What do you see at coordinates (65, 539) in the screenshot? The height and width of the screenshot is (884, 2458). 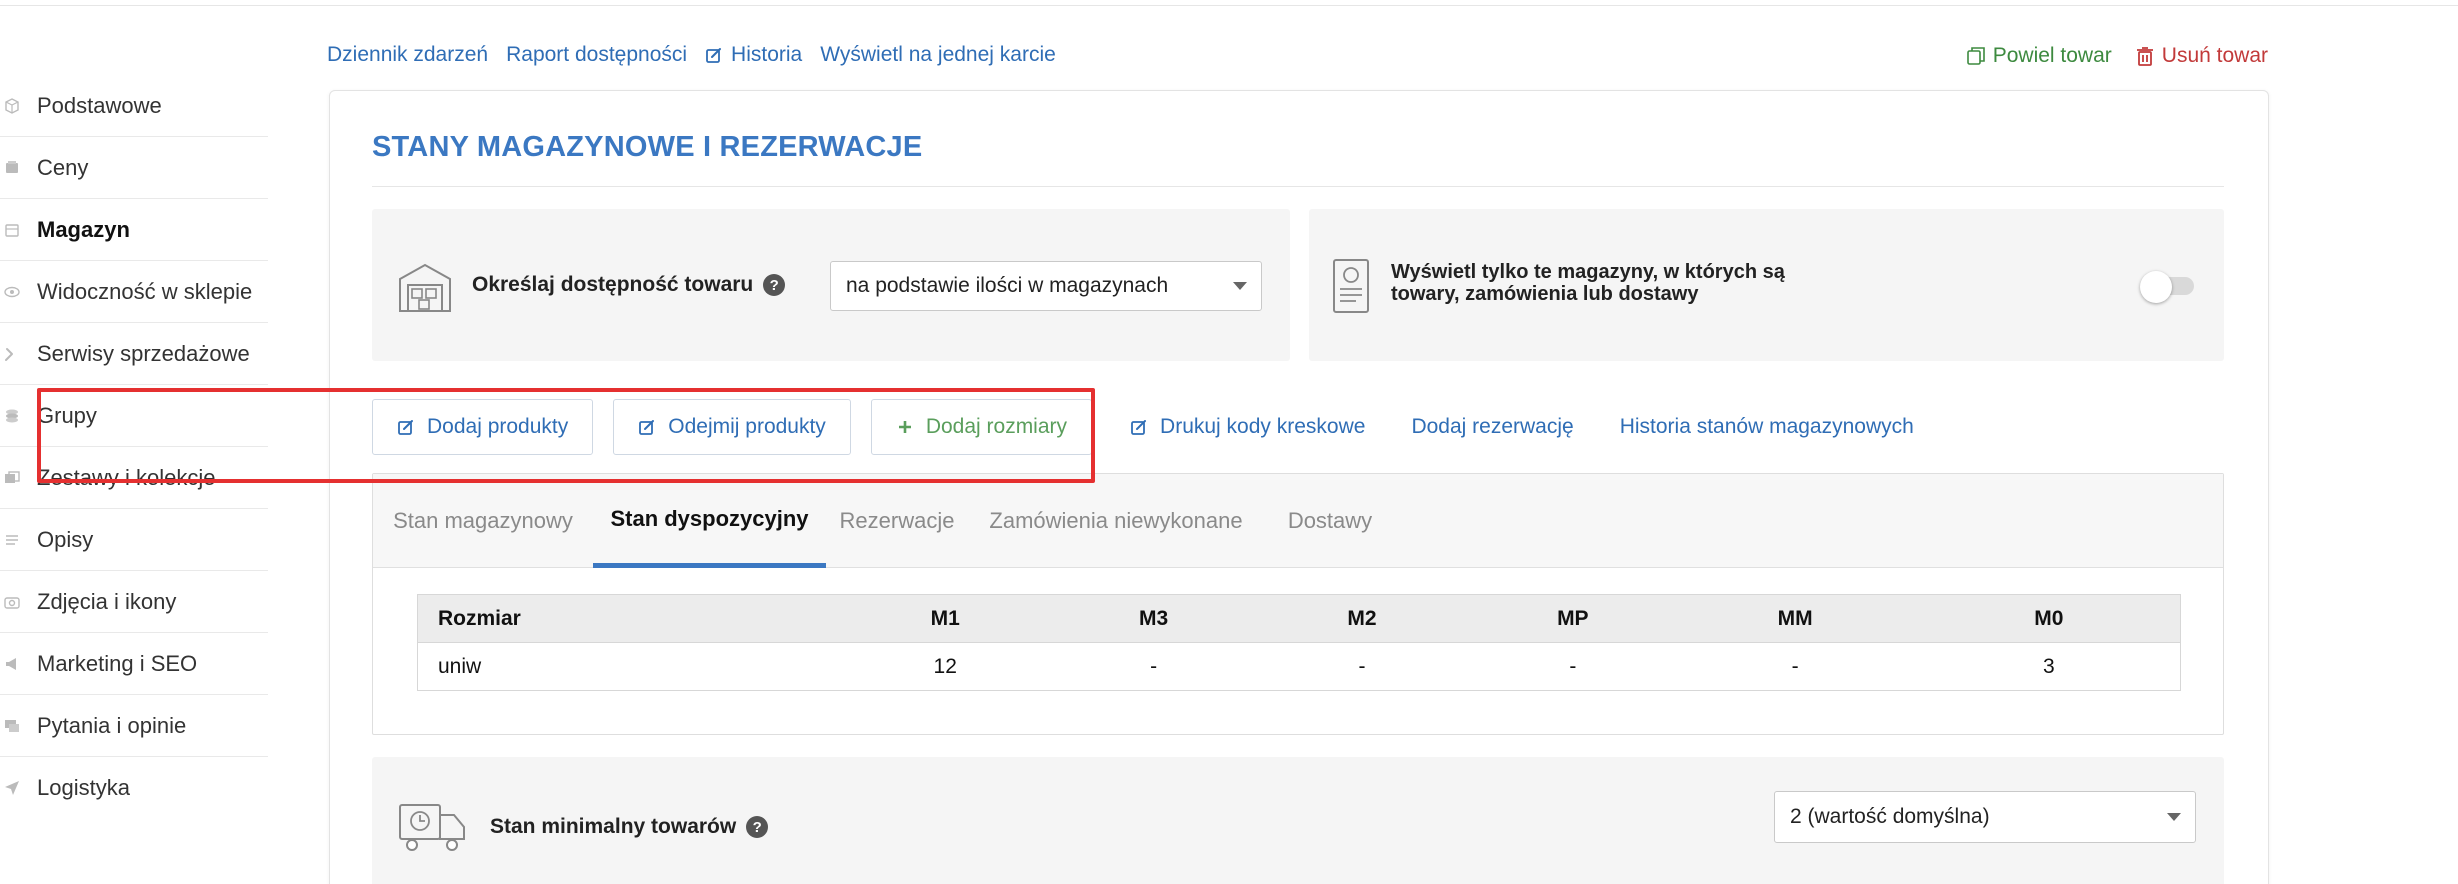 I see `sidebar-item-label: Opisy` at bounding box center [65, 539].